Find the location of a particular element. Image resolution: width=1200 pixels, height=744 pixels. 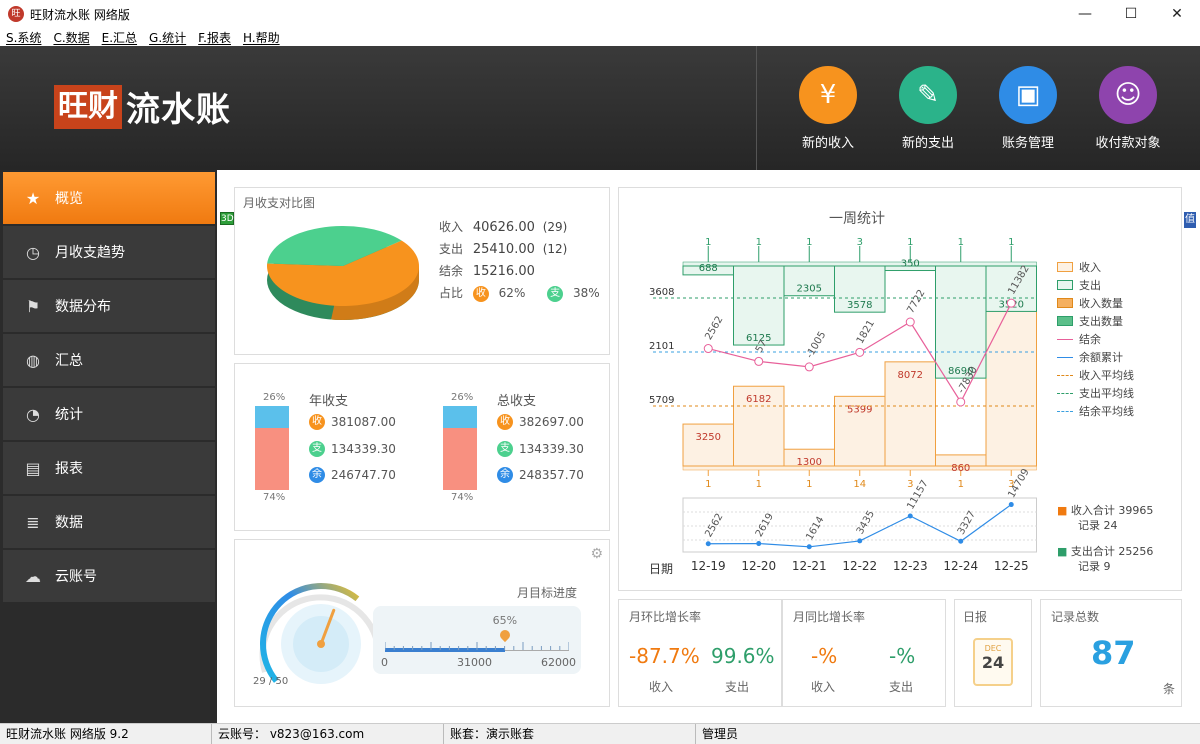

gear-icon: ⚙ is located at coordinates (596, 554).